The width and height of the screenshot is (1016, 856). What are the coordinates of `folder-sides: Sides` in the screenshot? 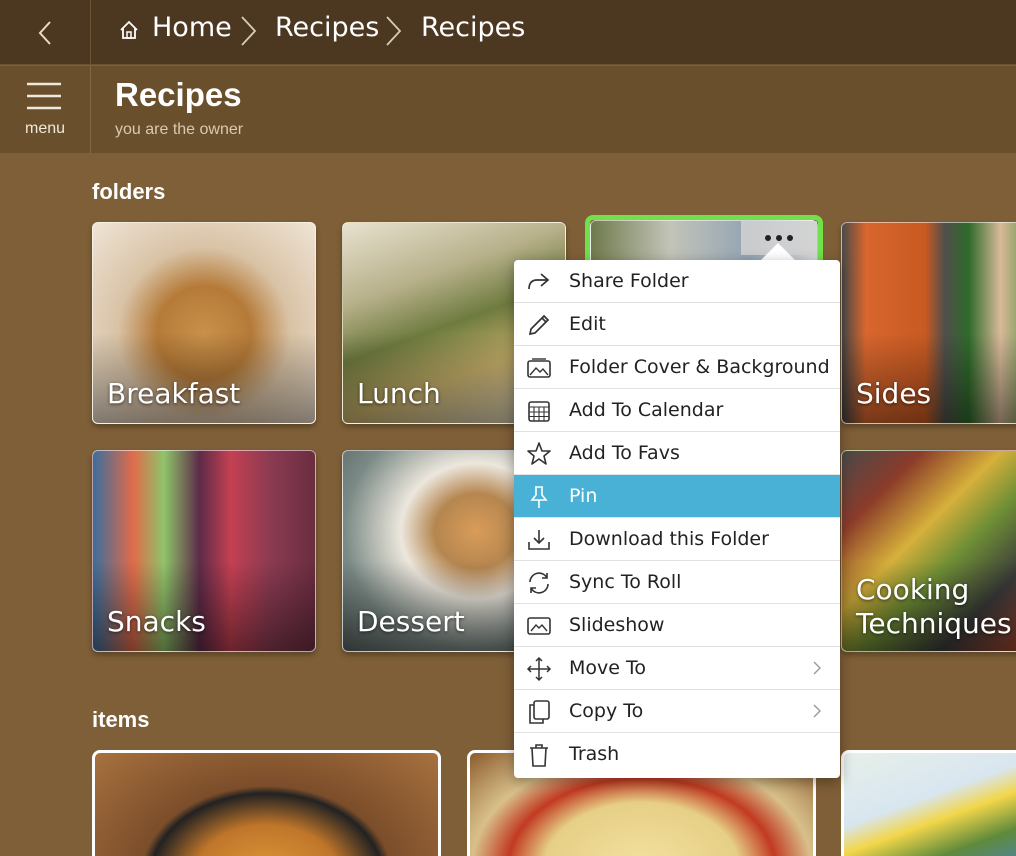 It's located at (928, 323).